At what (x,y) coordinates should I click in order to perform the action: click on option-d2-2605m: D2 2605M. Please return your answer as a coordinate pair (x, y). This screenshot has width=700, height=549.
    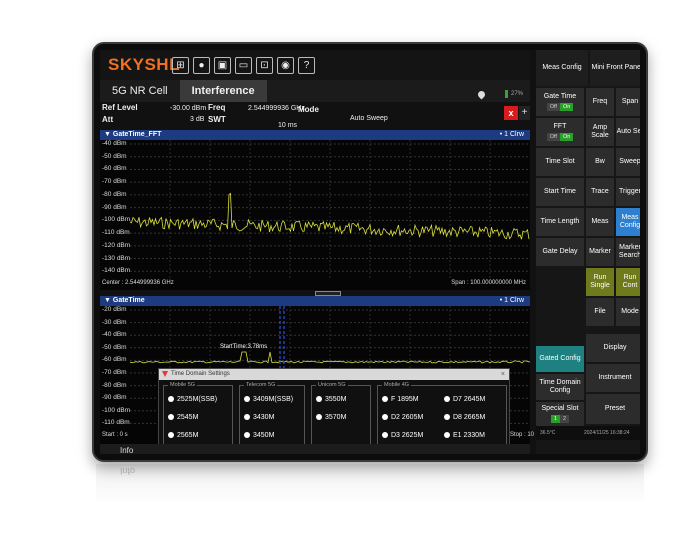
    Looking at the image, I should click on (402, 417).